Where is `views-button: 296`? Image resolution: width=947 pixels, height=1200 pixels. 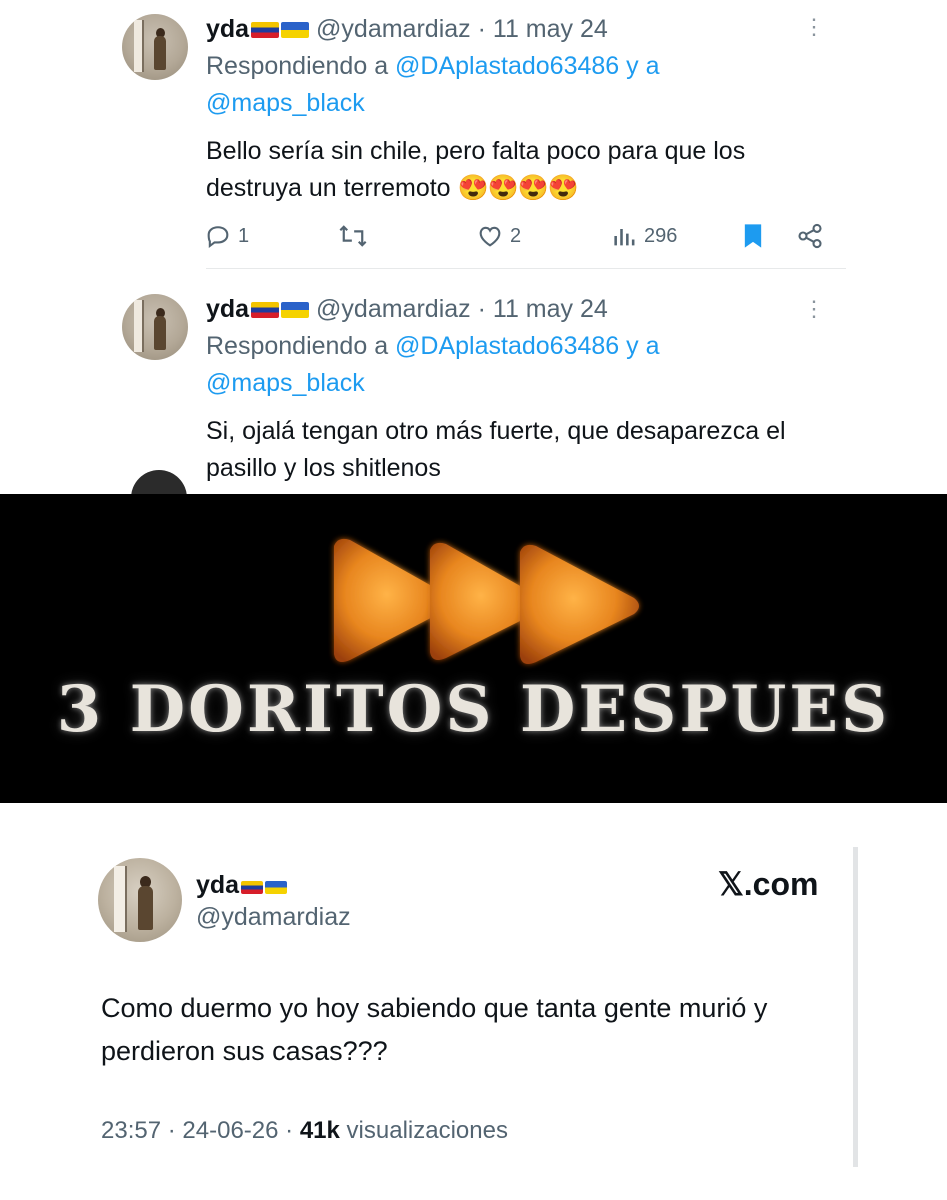
views-button: 296 is located at coordinates (644, 236).